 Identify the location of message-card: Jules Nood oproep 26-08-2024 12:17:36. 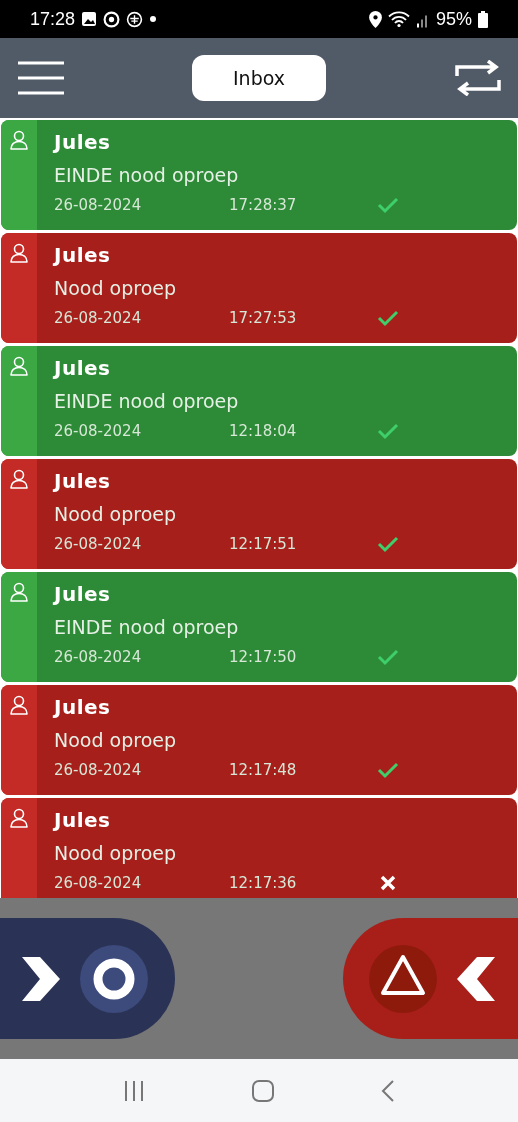
(259, 848).